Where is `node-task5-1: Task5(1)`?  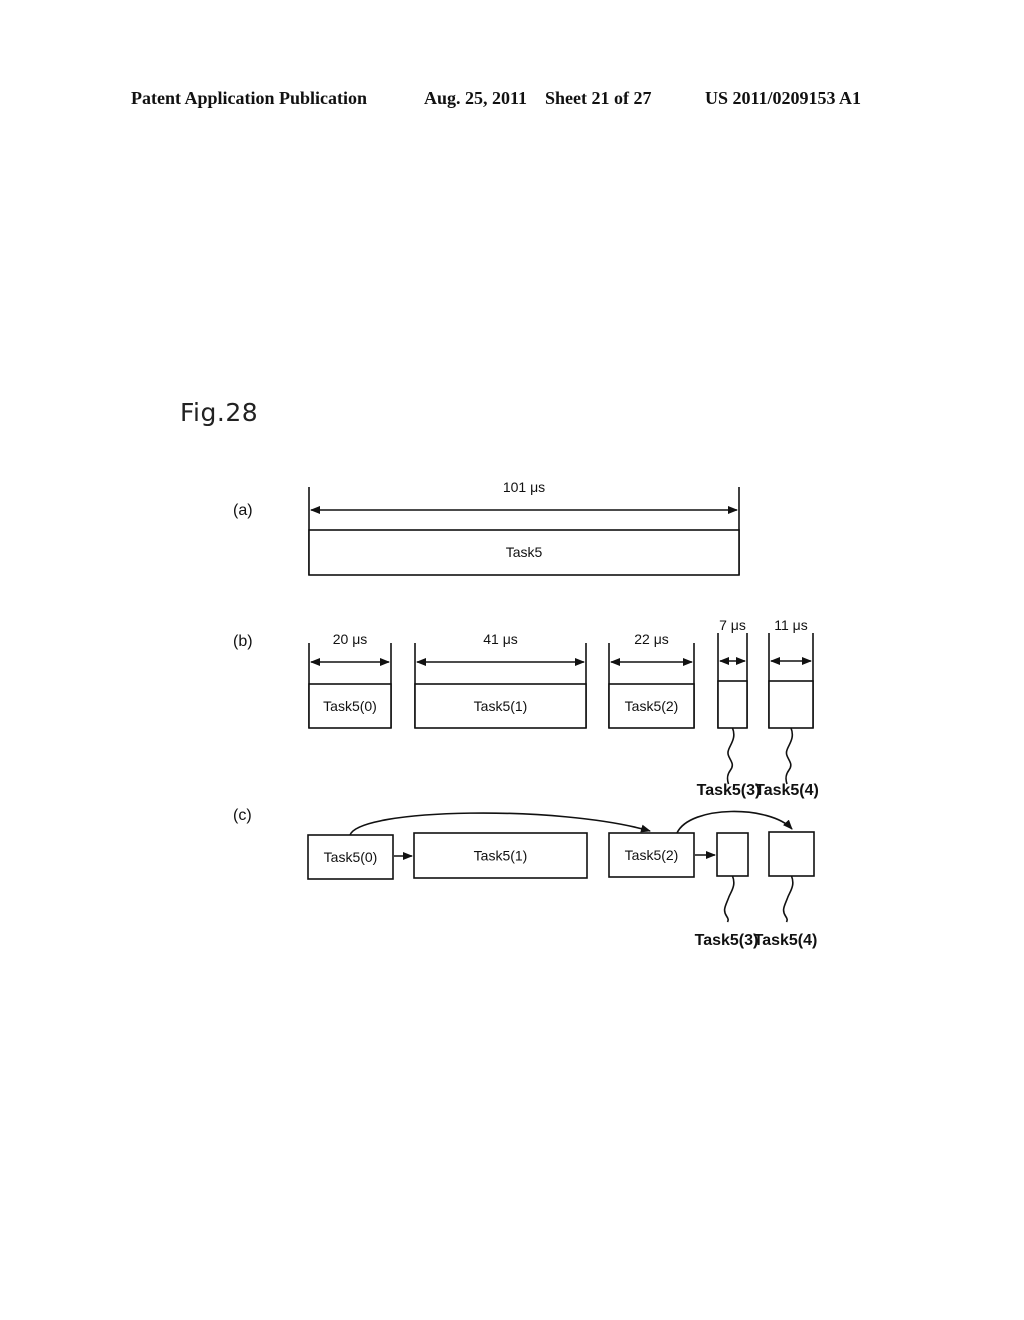
node-task5-1: Task5(1) is located at coordinates (500, 855).